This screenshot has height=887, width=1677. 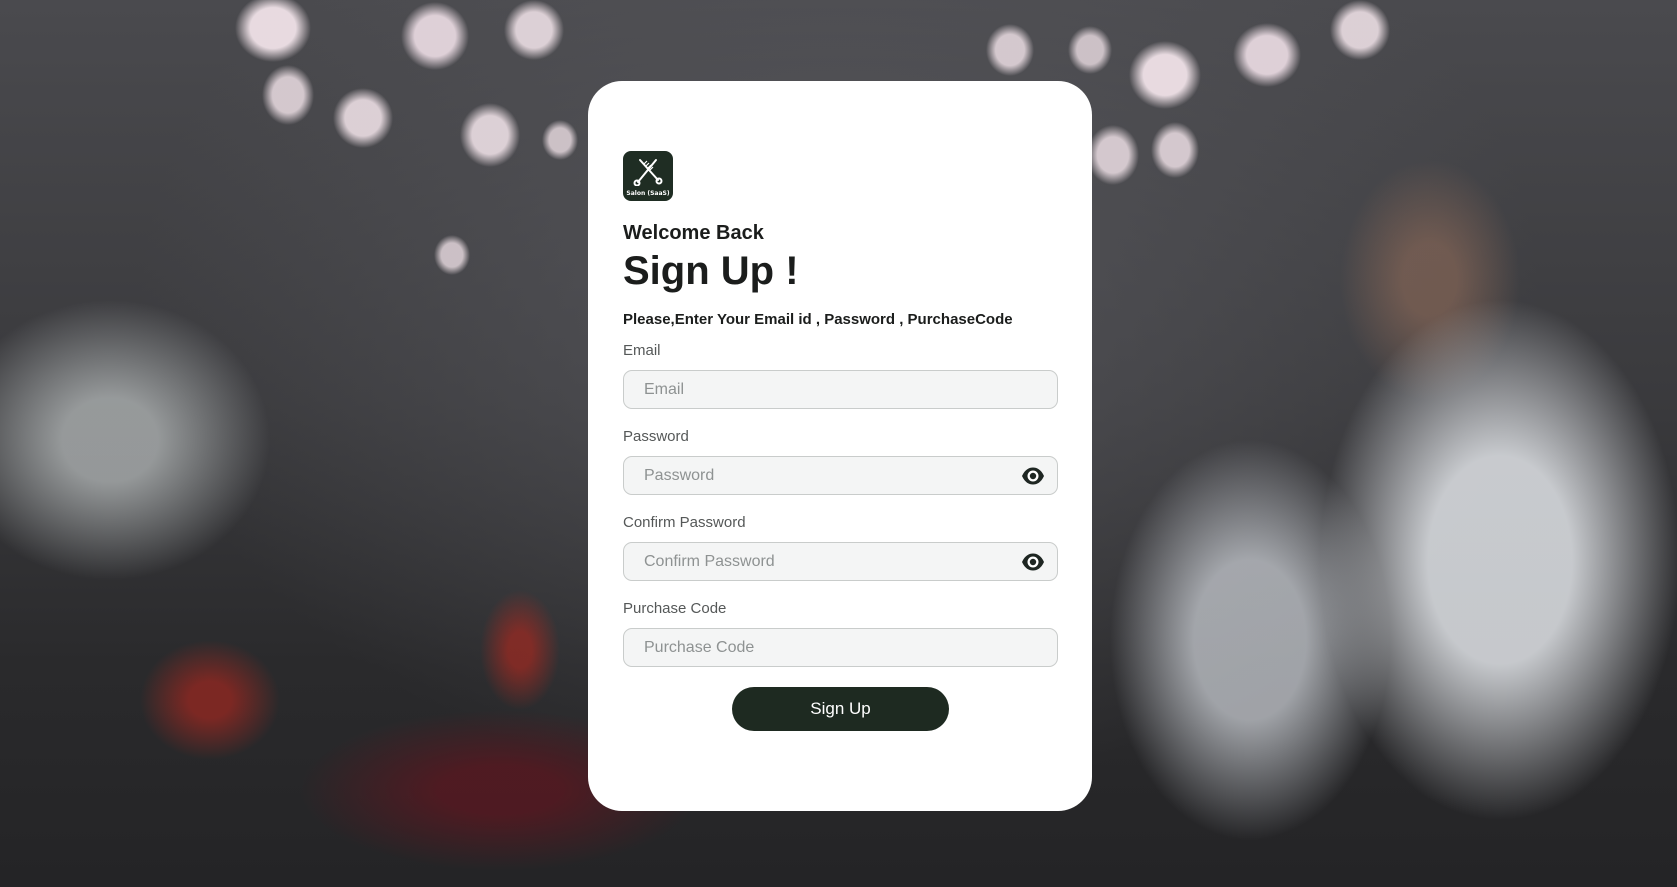 I want to click on purchase-code-label: Purchase Code, so click(x=675, y=608).